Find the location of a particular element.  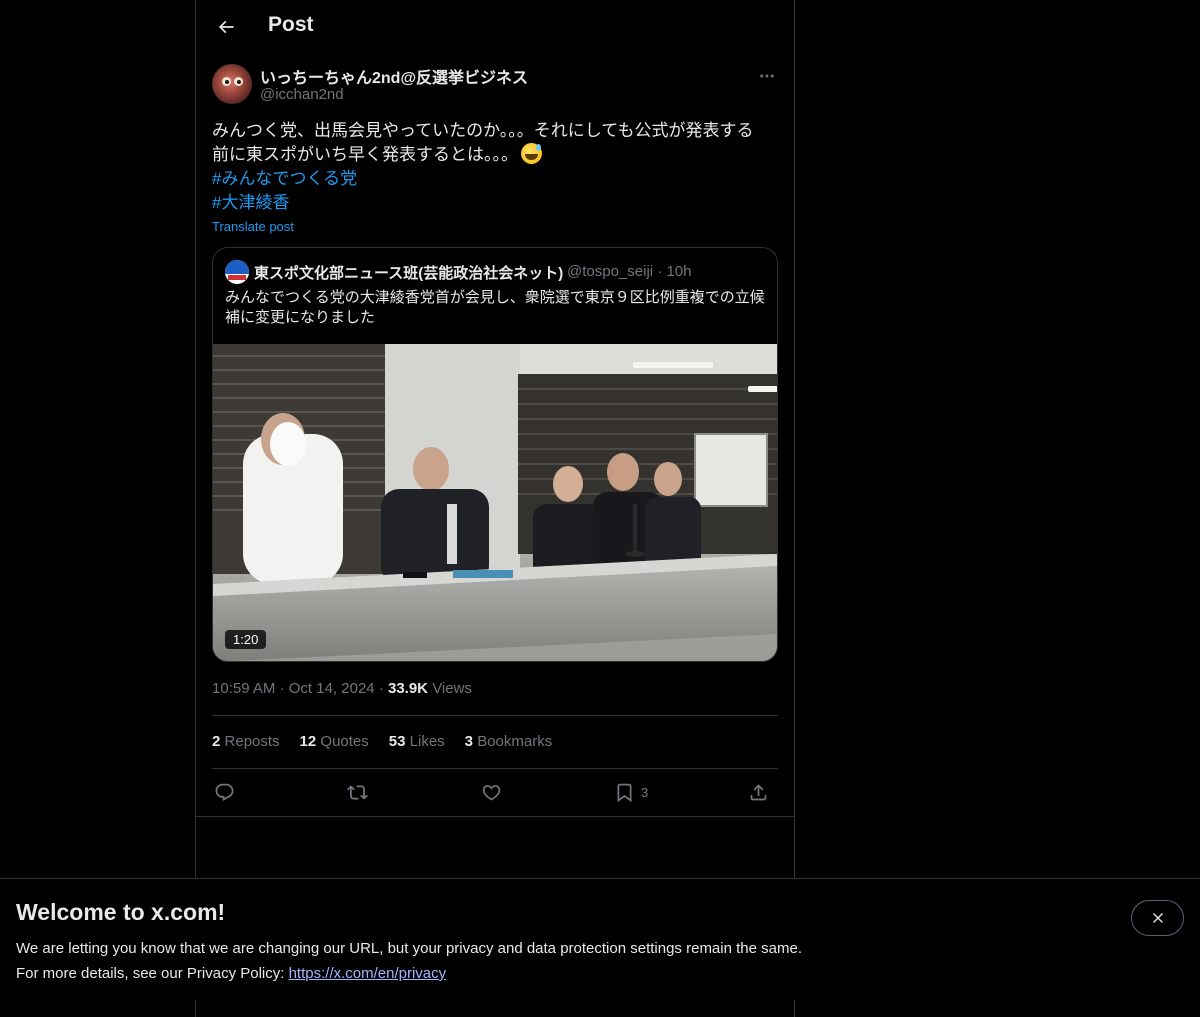

quote-avatar is located at coordinates (237, 272).